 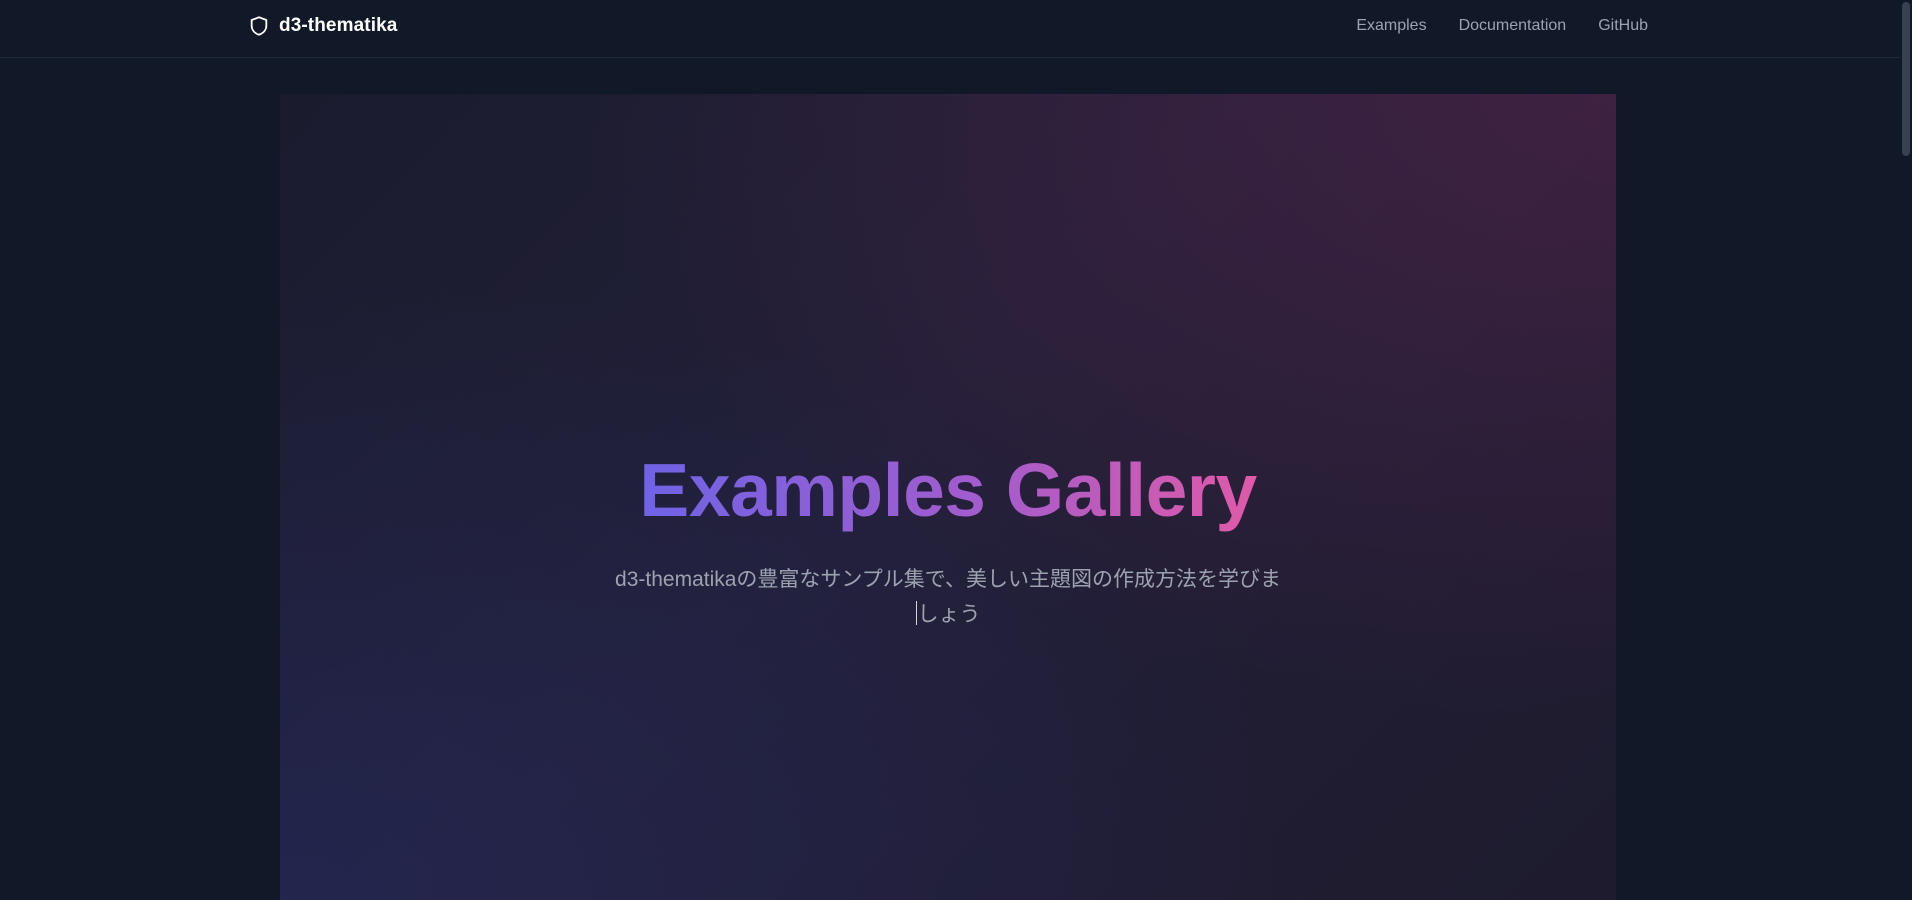 I want to click on nav-link-github: GitHub, so click(x=1623, y=26).